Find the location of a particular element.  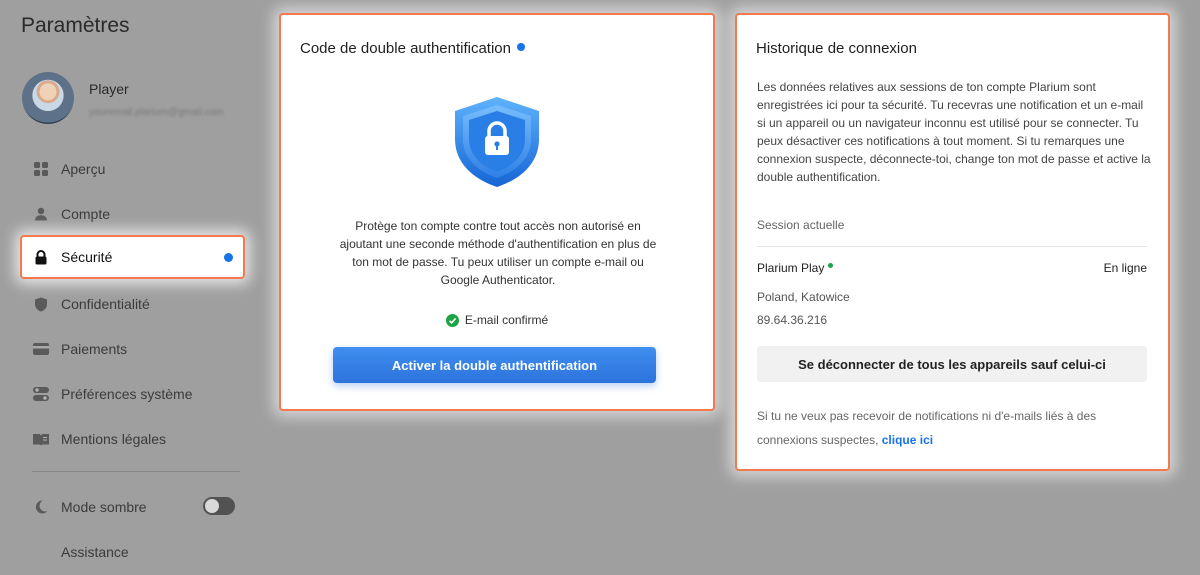

sidebar-item-label: Confidentialité is located at coordinates (105, 304).